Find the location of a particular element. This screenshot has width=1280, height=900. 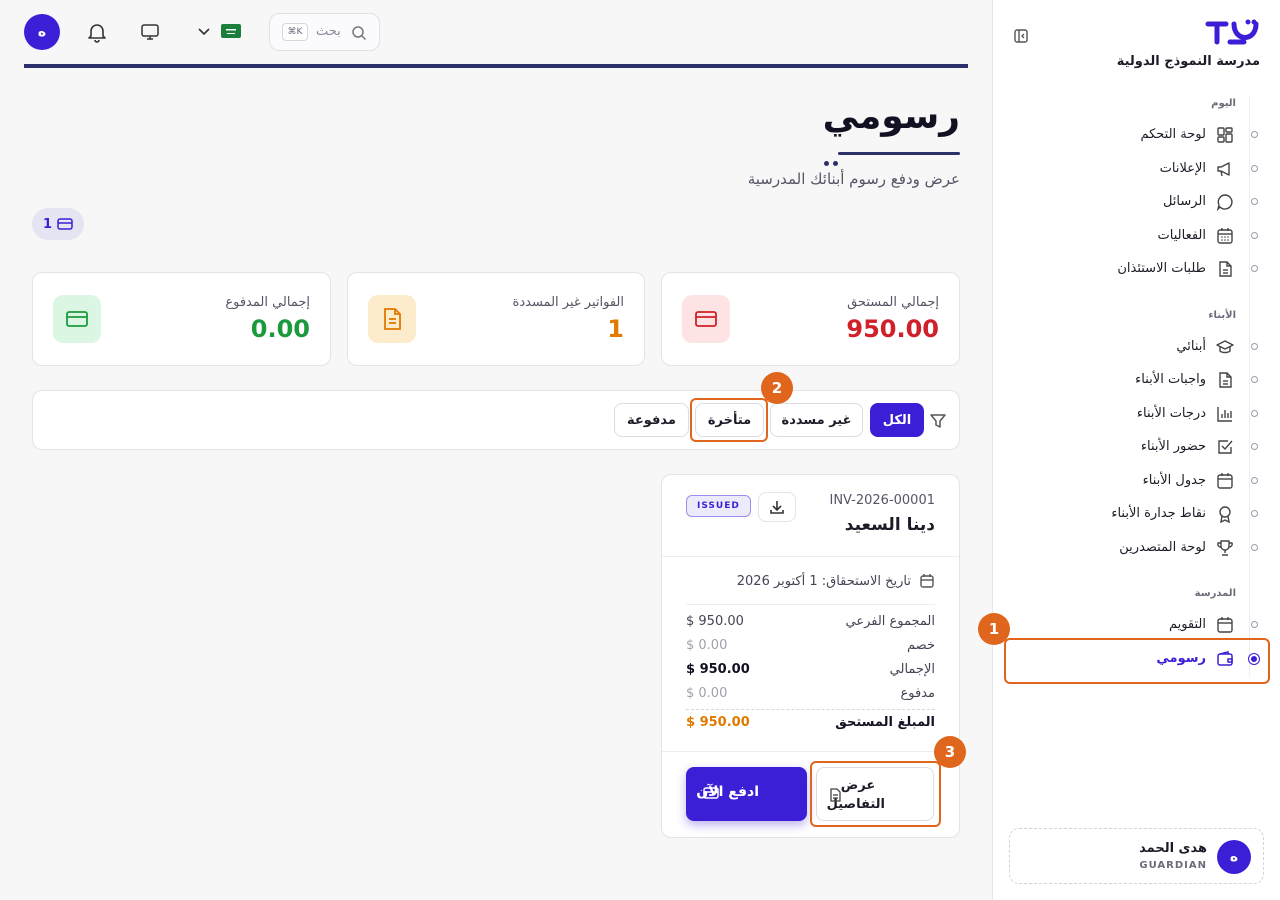

sidebar-item-homework: واجبات الأبناء is located at coordinates (1136, 380).